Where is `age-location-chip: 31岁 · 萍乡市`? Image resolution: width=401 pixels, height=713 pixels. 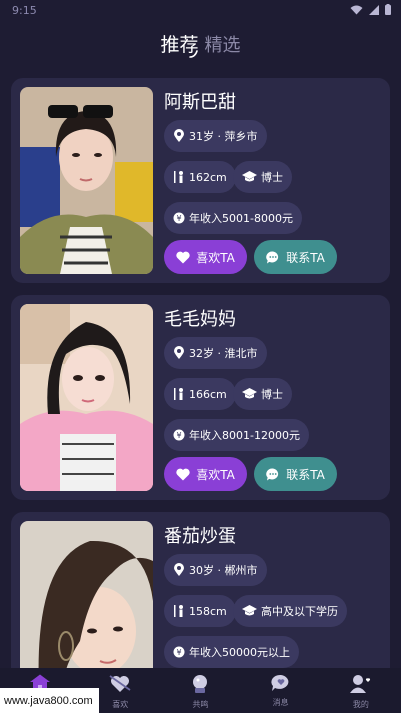
age-location-chip: 31岁 · 萍乡市 is located at coordinates (215, 136).